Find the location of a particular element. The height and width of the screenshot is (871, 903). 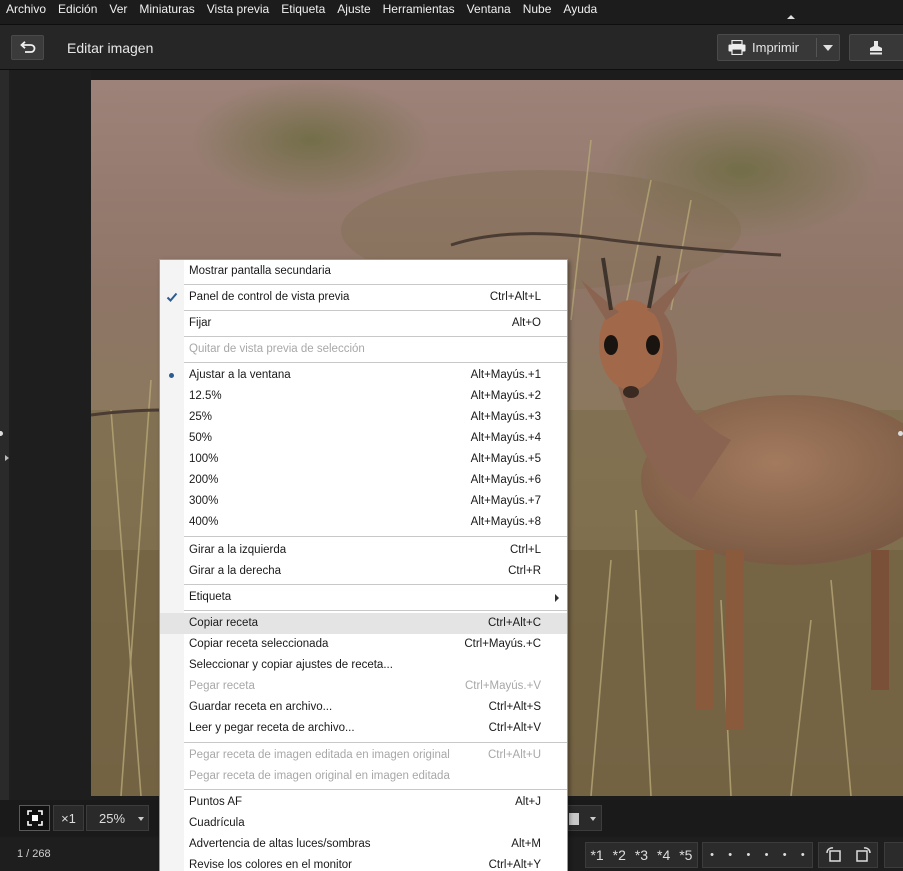

back-arrow-icon is located at coordinates (27, 46).